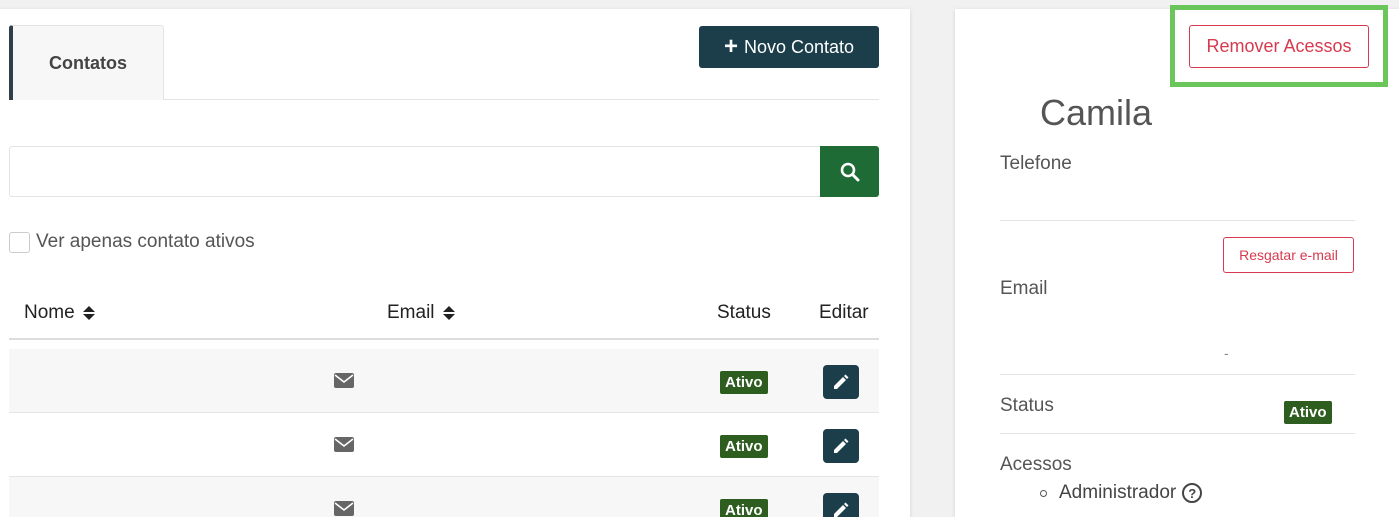 Image resolution: width=1399 pixels, height=517 pixels. What do you see at coordinates (1279, 46) in the screenshot?
I see `remove-access-button: Remover Acessos` at bounding box center [1279, 46].